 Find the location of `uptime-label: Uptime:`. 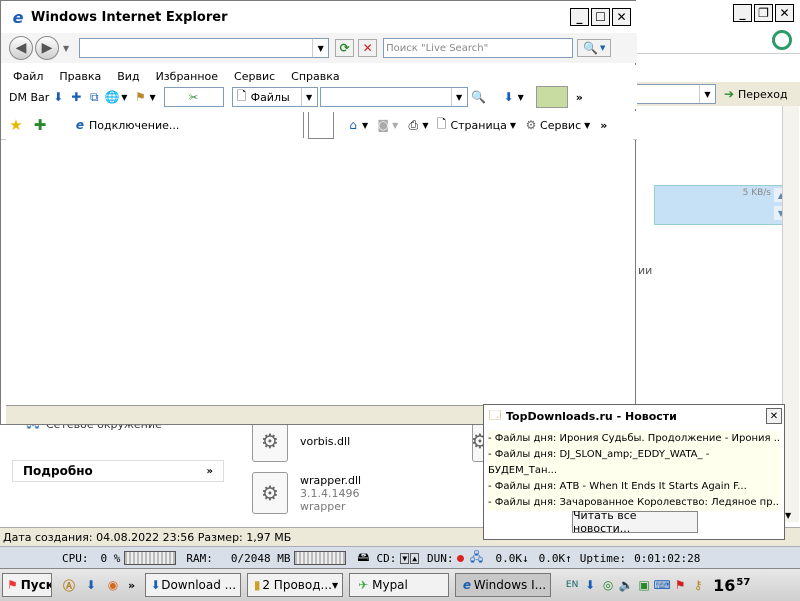

uptime-label: Uptime: is located at coordinates (603, 558).